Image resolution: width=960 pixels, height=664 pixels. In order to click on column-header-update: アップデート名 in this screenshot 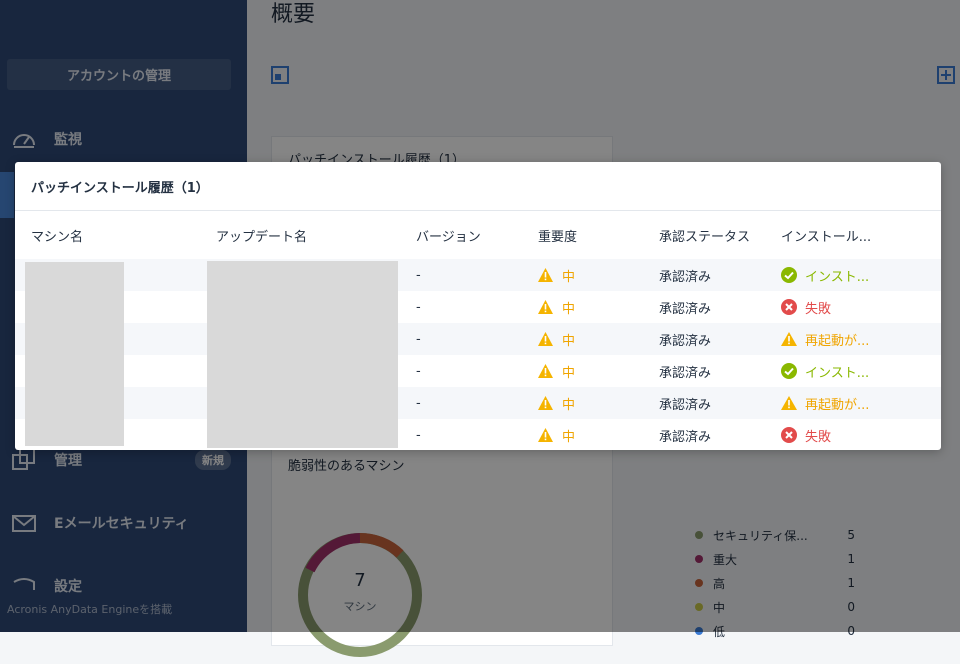, I will do `click(311, 235)`.